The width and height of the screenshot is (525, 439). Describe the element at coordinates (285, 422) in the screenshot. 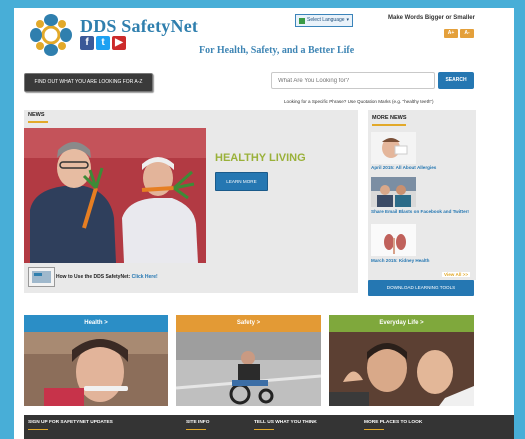

I see `footer-link-feedback: TELL US WHAT YOU THINK` at that location.